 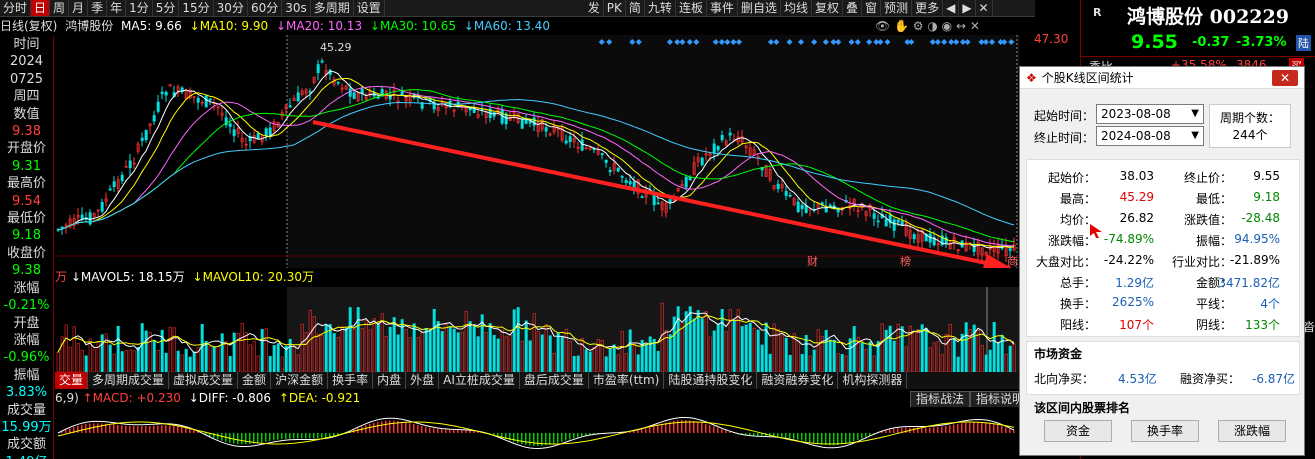 What do you see at coordinates (627, 380) in the screenshot?
I see `indicator-tab-10: 市盈率(ttm)` at bounding box center [627, 380].